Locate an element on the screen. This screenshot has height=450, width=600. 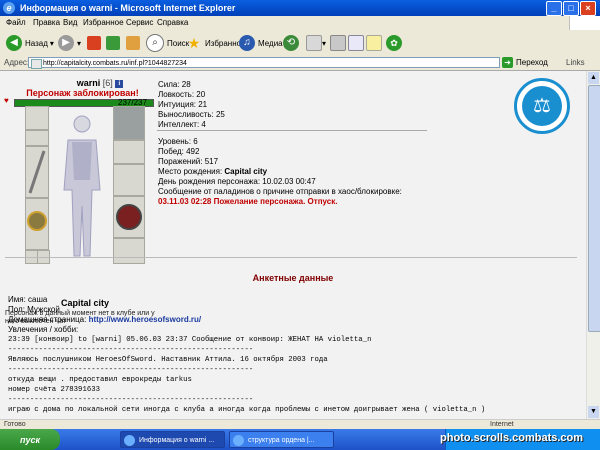
internet-zone: Internet is located at coordinates (502, 424).